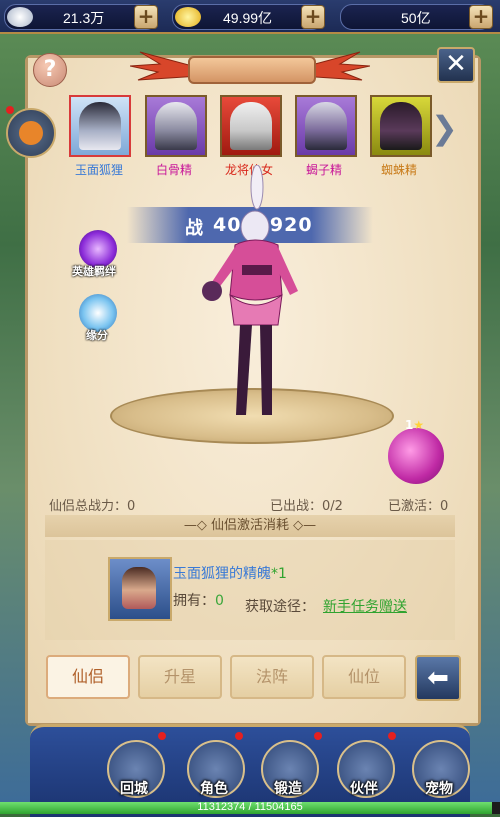  What do you see at coordinates (92, 506) in the screenshot?
I see `total-power-stat: 仙侣总战力：0` at bounding box center [92, 506].